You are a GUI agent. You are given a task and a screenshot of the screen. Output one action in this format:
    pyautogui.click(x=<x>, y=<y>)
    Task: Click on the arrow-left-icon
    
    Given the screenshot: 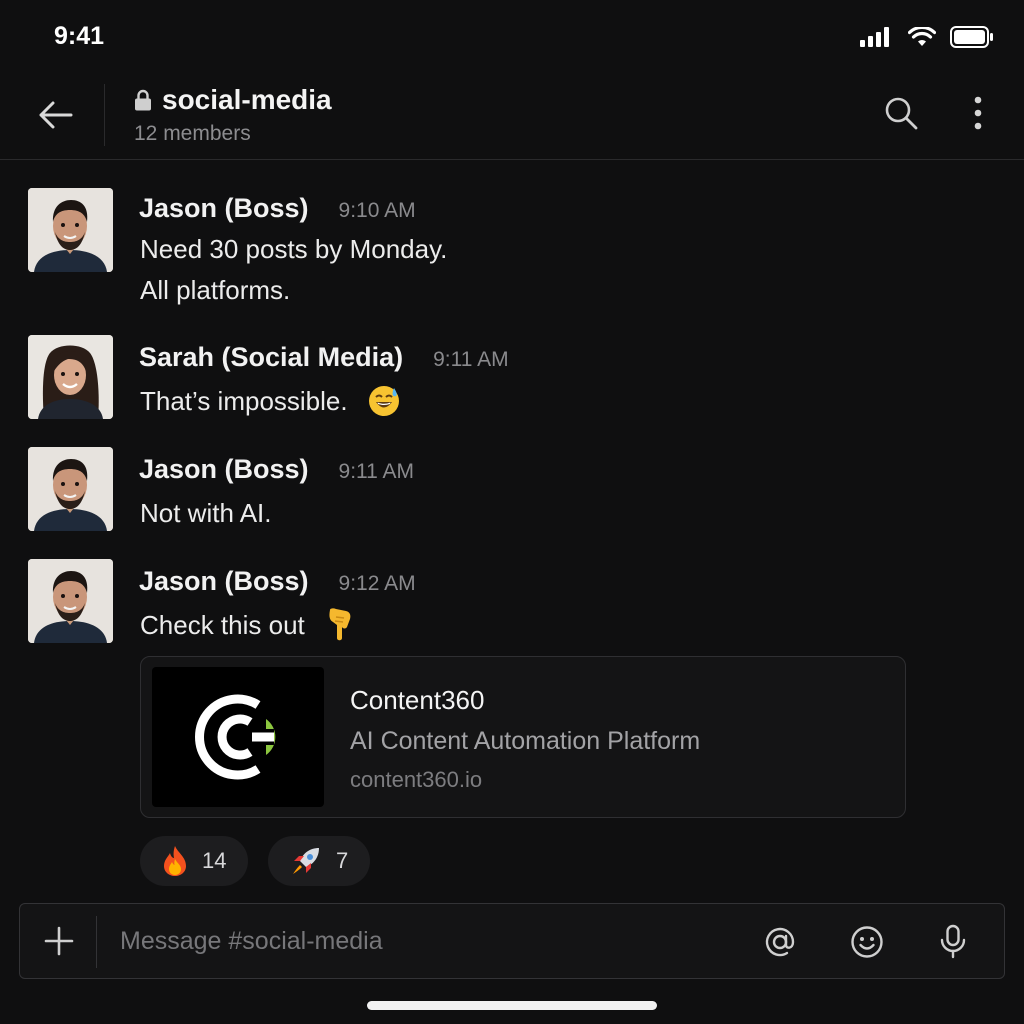 What is the action you would take?
    pyautogui.click(x=56, y=115)
    